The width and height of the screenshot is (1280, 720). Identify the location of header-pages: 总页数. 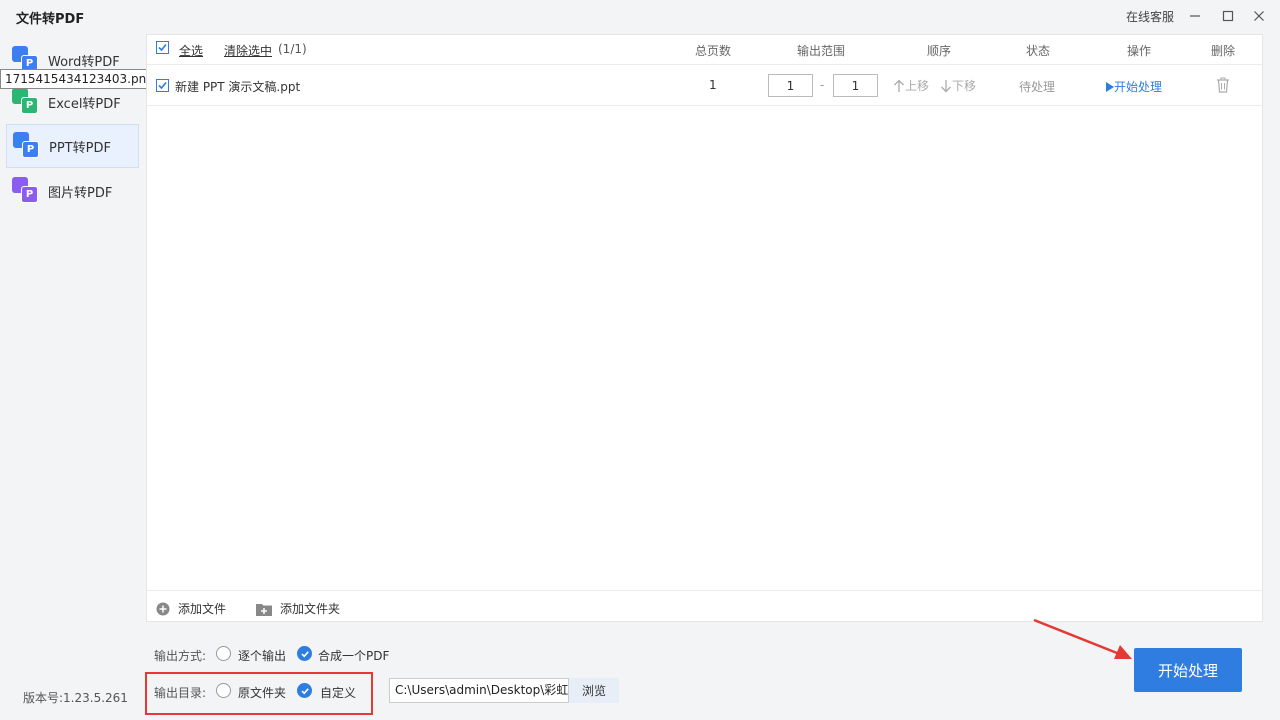
(713, 51).